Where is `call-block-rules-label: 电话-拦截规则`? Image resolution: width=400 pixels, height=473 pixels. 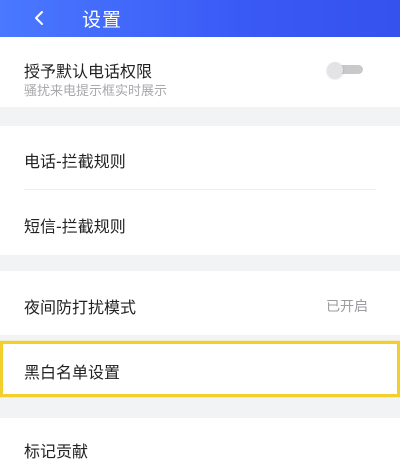
call-block-rules-label: 电话-拦截规则 is located at coordinates (75, 161).